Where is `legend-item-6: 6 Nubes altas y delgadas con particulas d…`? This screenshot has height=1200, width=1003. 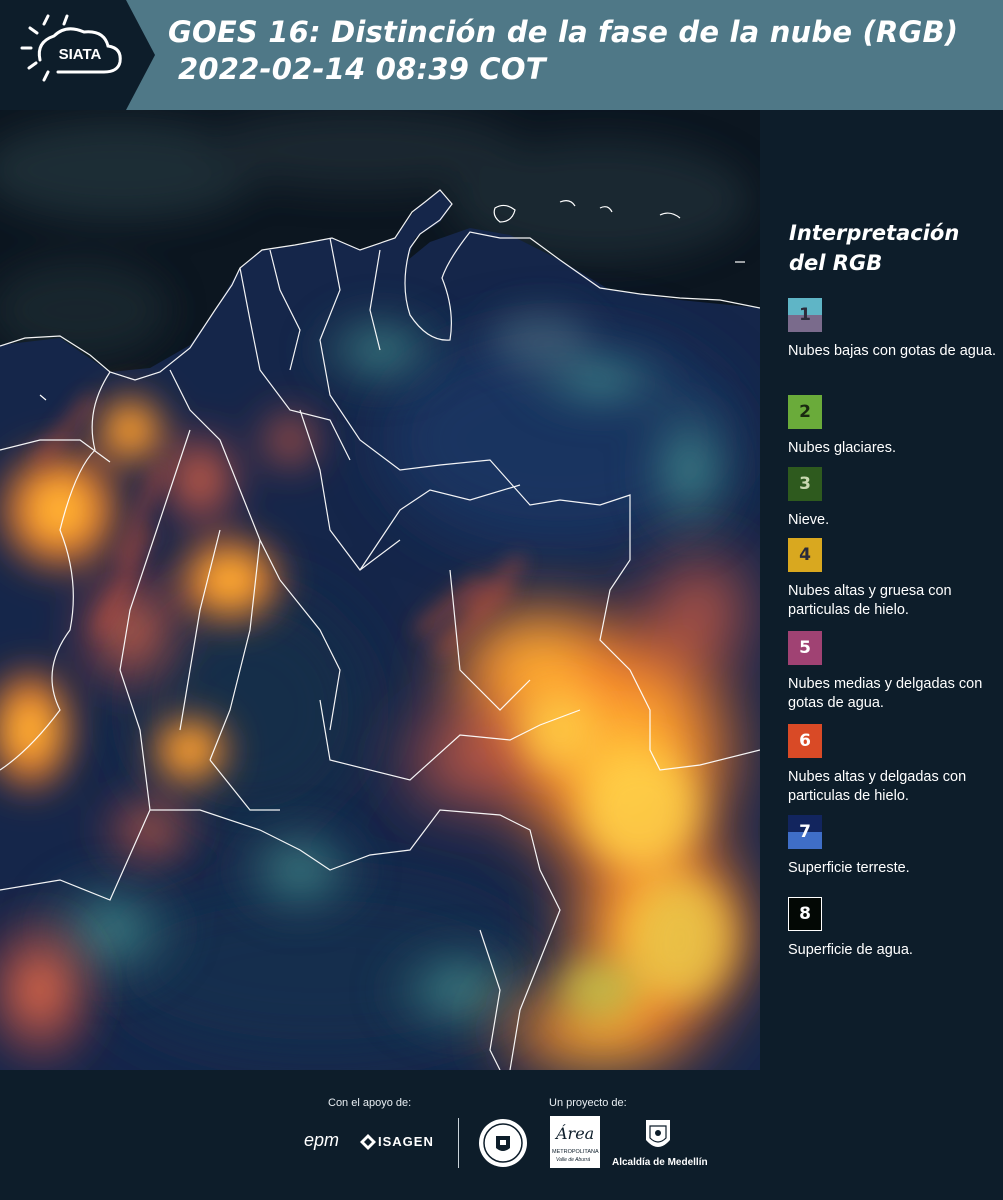
legend-item-6: 6 Nubes altas y delgadas con particulas d… is located at coordinates (894, 765).